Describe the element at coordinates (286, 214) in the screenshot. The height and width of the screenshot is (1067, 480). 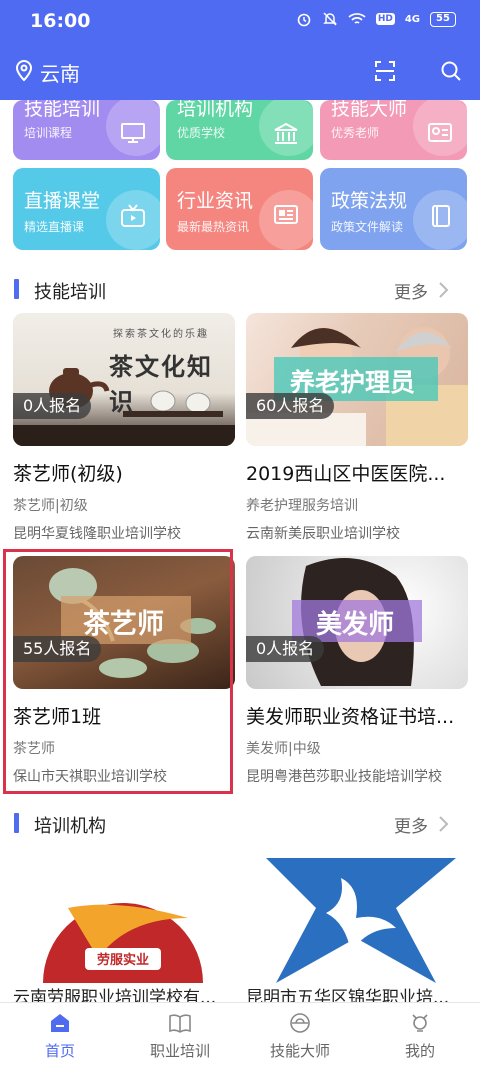
I see `newspaper-icon` at that location.